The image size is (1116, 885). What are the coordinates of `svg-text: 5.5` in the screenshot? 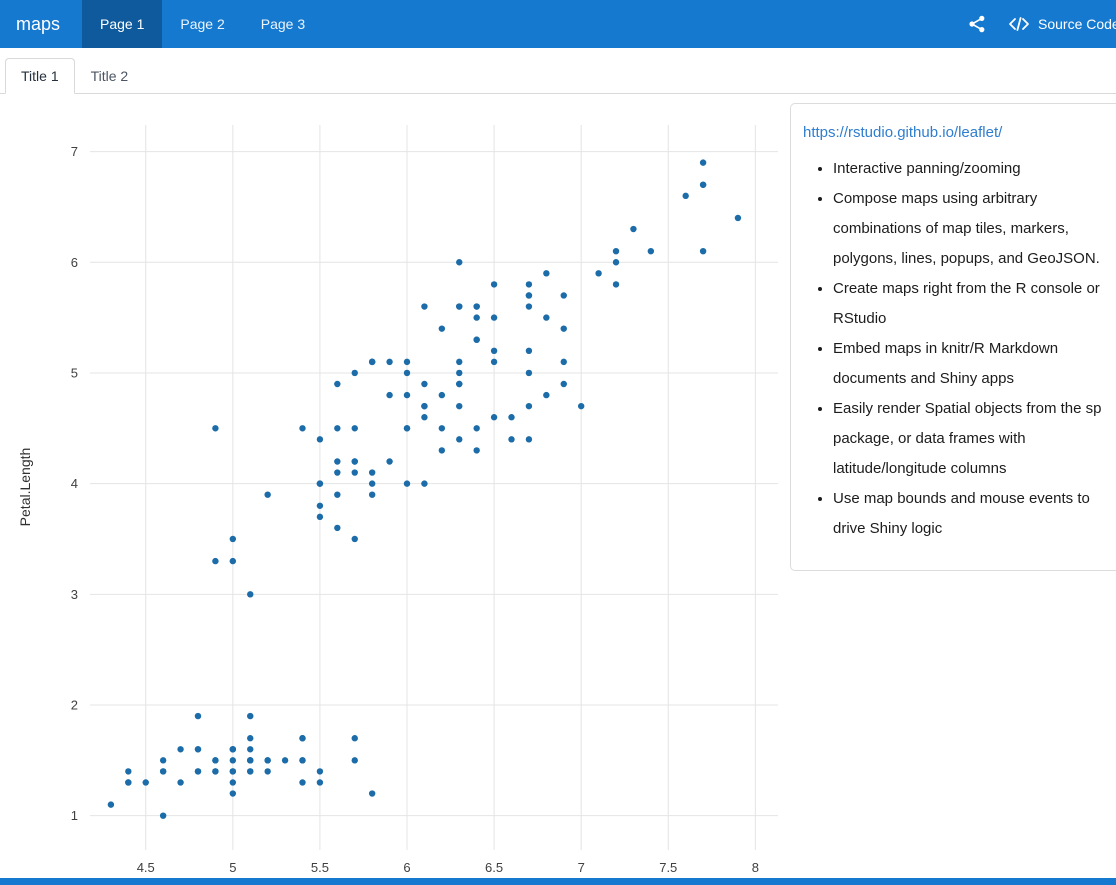 It's located at (320, 867).